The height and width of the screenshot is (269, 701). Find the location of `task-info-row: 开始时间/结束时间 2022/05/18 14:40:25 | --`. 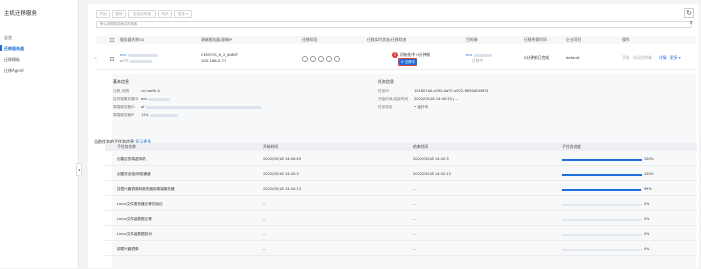

task-info-row: 开始时间/结束时间 2022/05/18 14:40:25 | -- is located at coordinates (418, 99).